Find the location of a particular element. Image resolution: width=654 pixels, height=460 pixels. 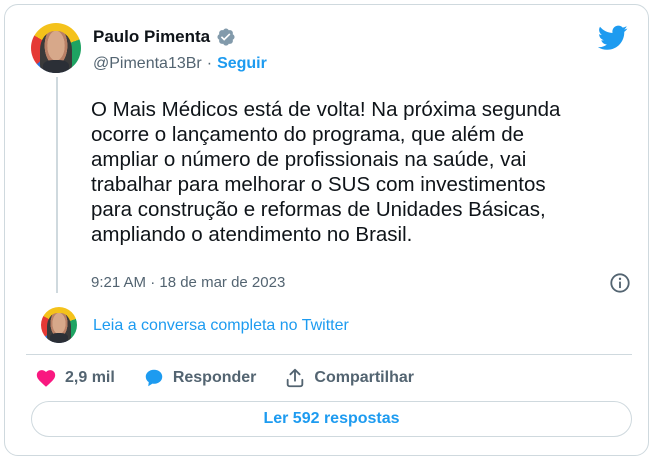

share-action: Compartilhar is located at coordinates (349, 378).